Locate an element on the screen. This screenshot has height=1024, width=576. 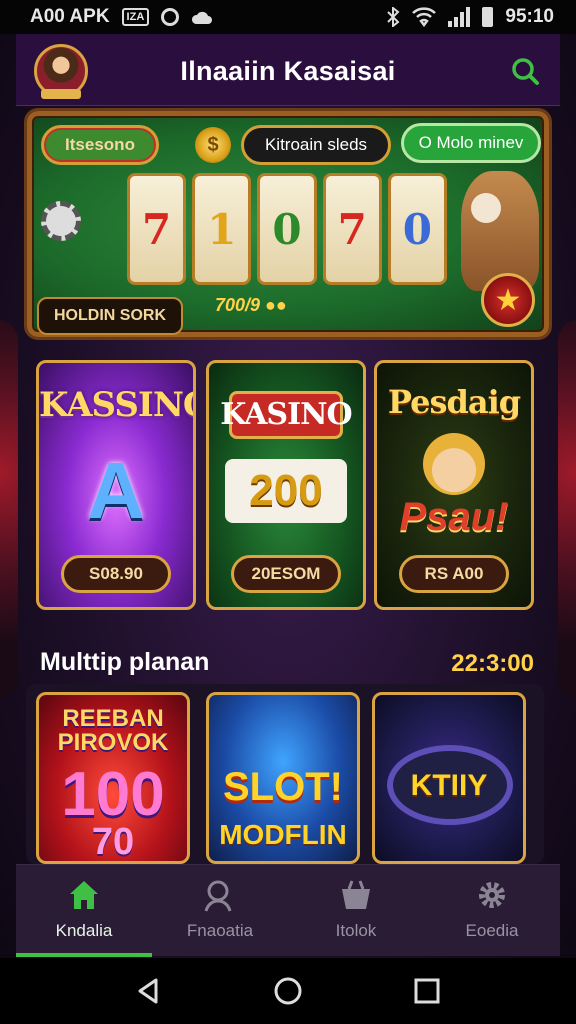
slot-reels: 7 1 0 7 0 is located at coordinates (287, 229).